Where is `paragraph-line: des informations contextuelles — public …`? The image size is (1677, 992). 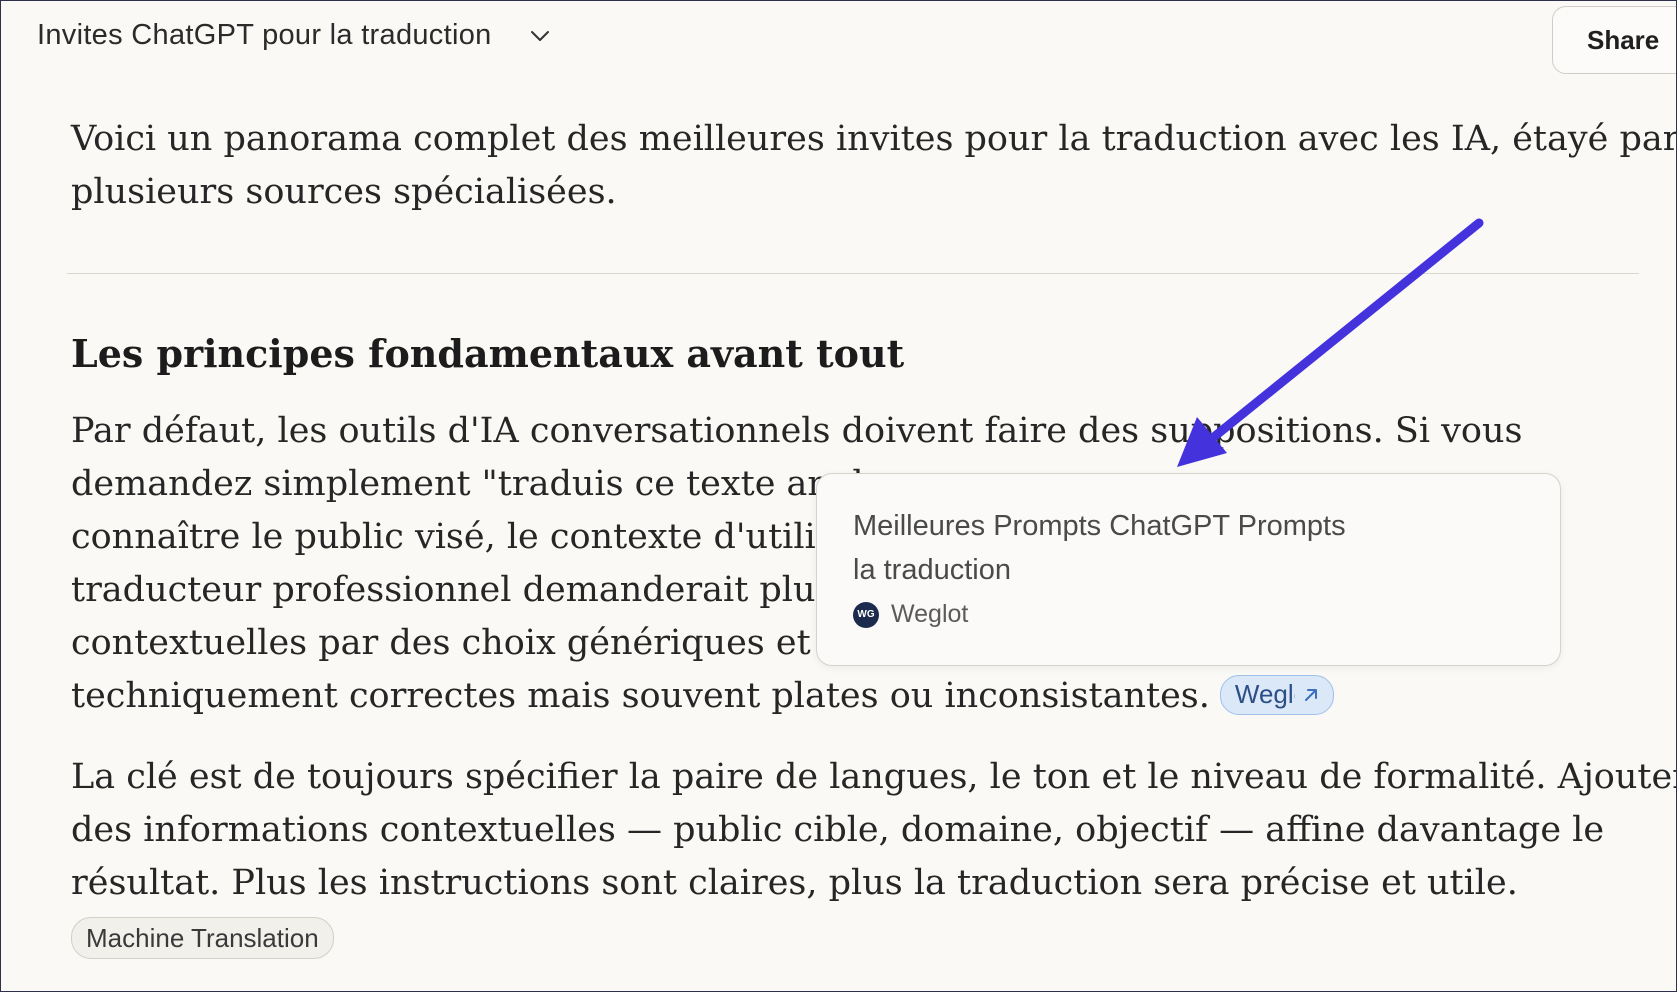 paragraph-line: des informations contextuelles — public … is located at coordinates (838, 830).